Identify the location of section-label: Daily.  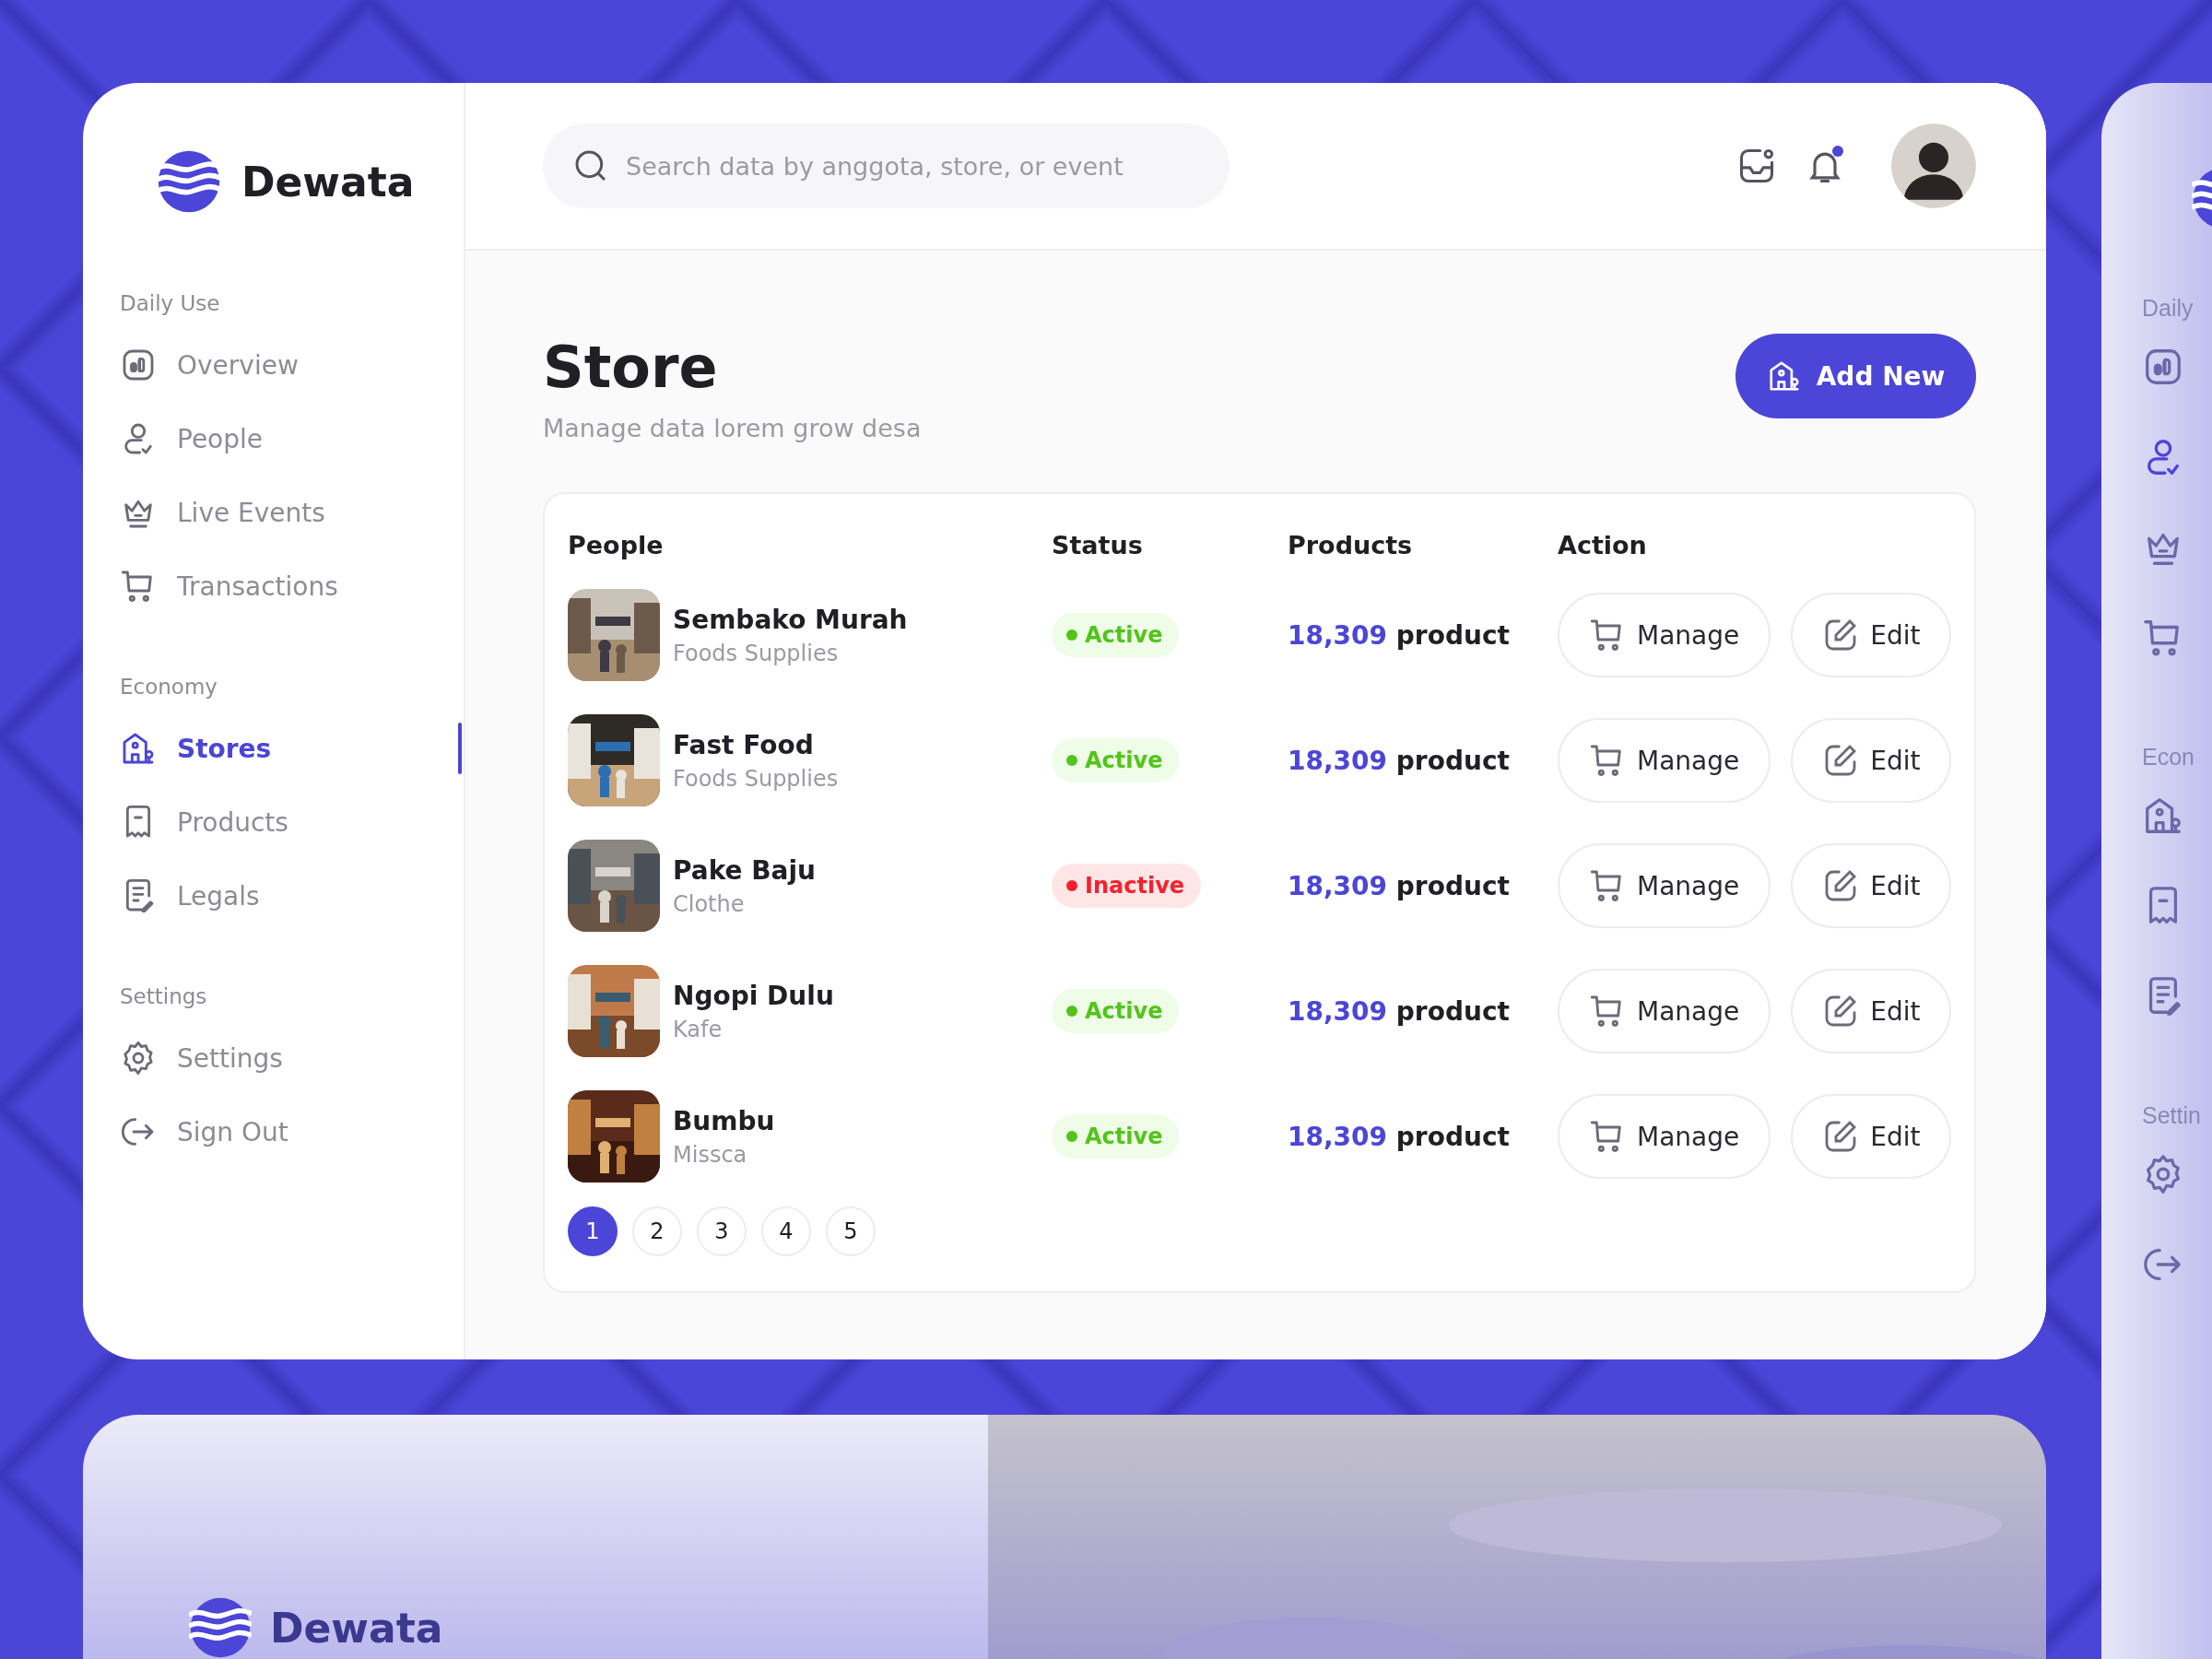
(2168, 308).